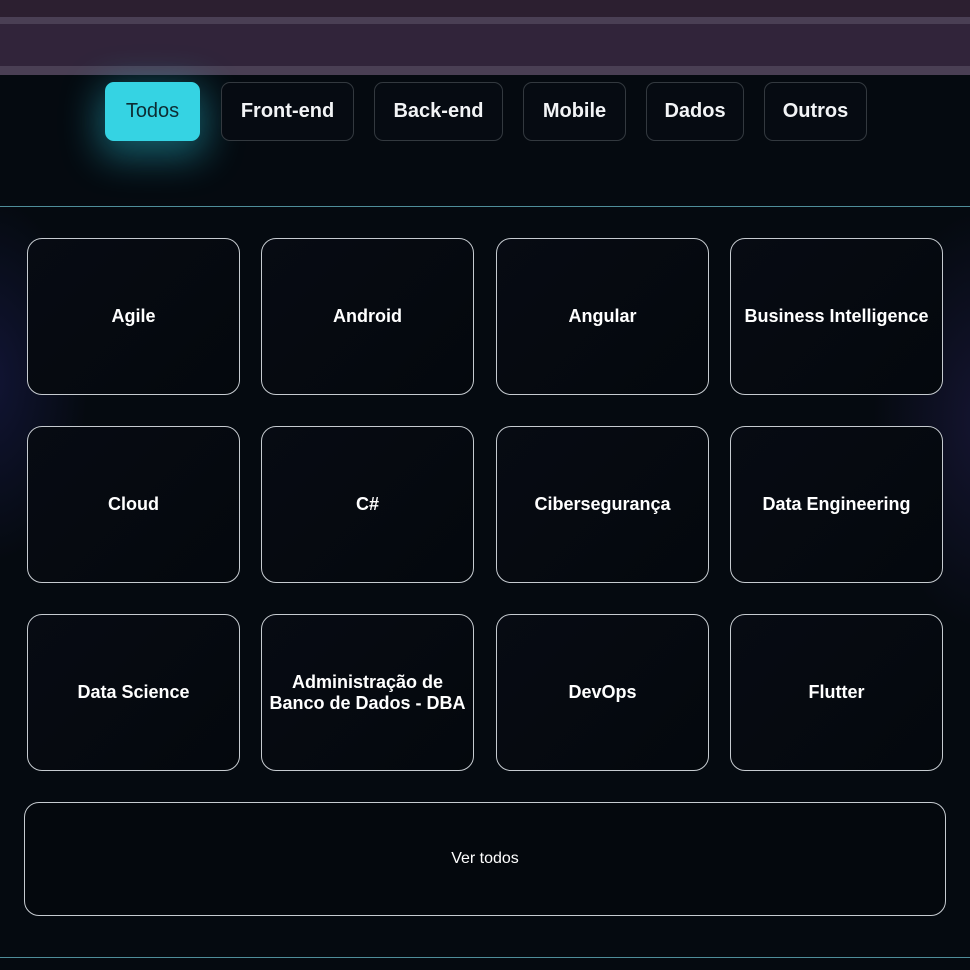  I want to click on category-card-data-engineering: Data Engineering, so click(836, 504).